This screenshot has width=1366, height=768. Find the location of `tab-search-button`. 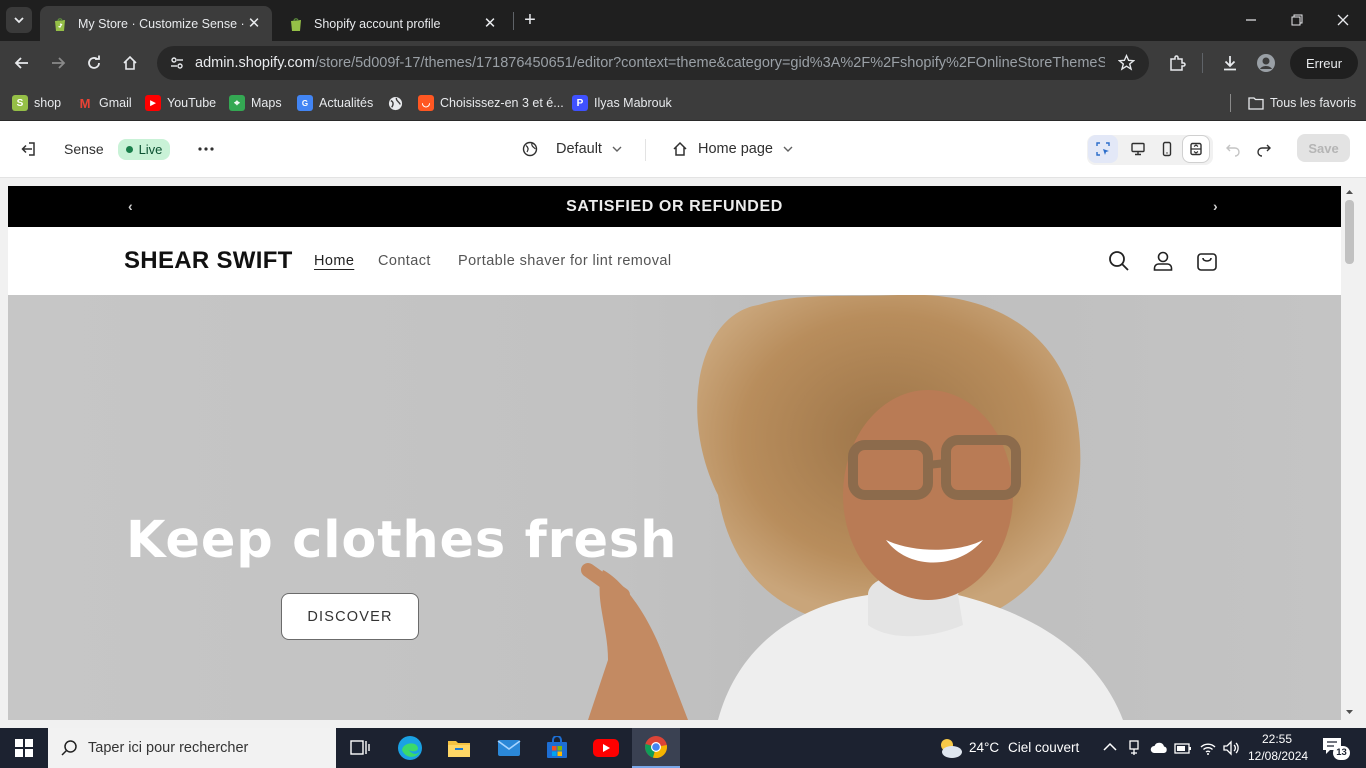

tab-search-button is located at coordinates (19, 20).